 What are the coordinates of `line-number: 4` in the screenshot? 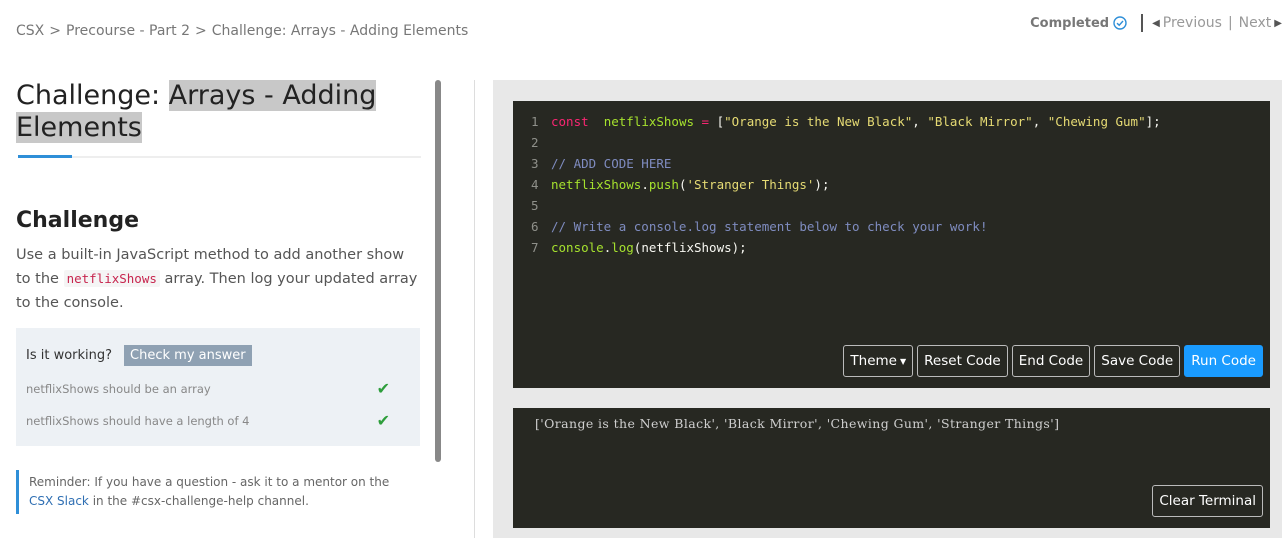 It's located at (535, 184).